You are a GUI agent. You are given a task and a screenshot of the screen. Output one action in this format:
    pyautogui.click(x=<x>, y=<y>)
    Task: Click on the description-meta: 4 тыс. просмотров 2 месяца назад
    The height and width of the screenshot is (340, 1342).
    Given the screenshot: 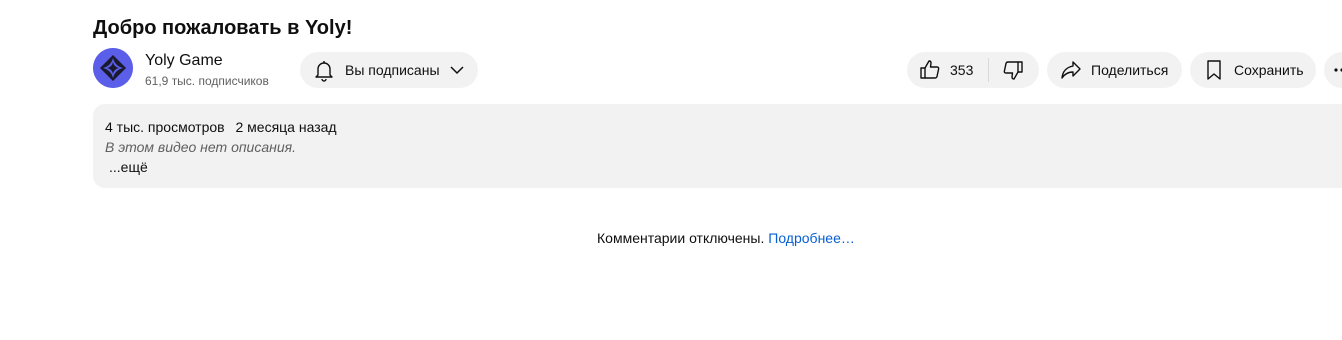 What is the action you would take?
    pyautogui.click(x=221, y=127)
    